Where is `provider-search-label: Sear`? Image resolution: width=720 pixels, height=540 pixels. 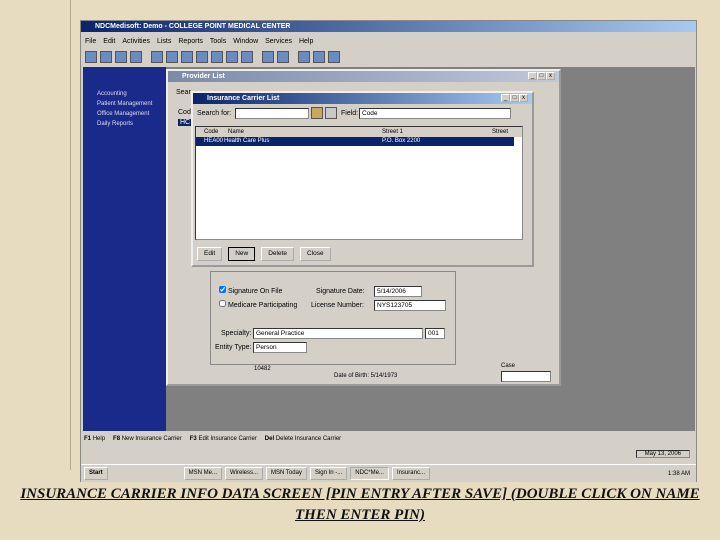 provider-search-label: Sear is located at coordinates (183, 92).